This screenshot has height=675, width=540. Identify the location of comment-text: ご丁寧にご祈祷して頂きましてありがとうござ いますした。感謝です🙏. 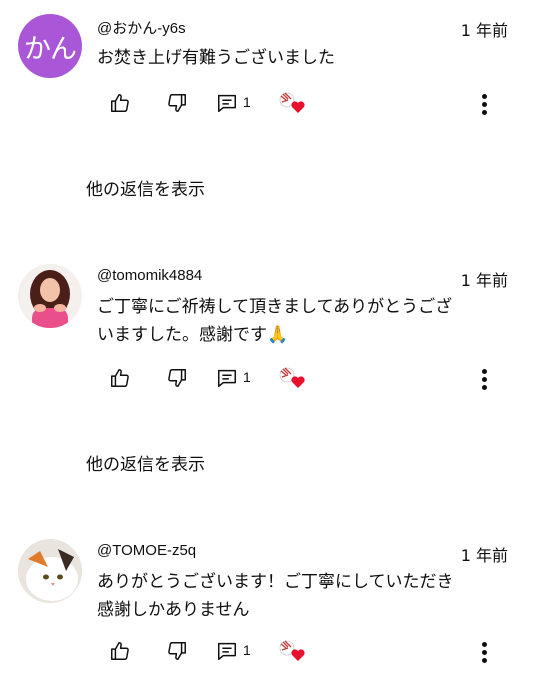
(304, 321).